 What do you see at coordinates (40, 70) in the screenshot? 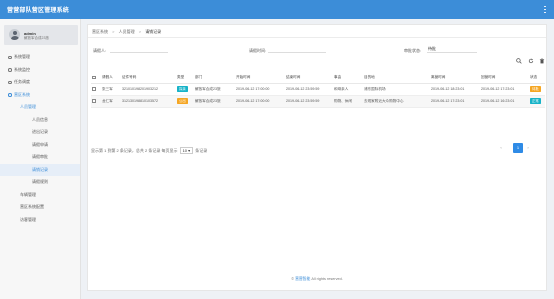
I see `sidebar-item: 系统监控` at bounding box center [40, 70].